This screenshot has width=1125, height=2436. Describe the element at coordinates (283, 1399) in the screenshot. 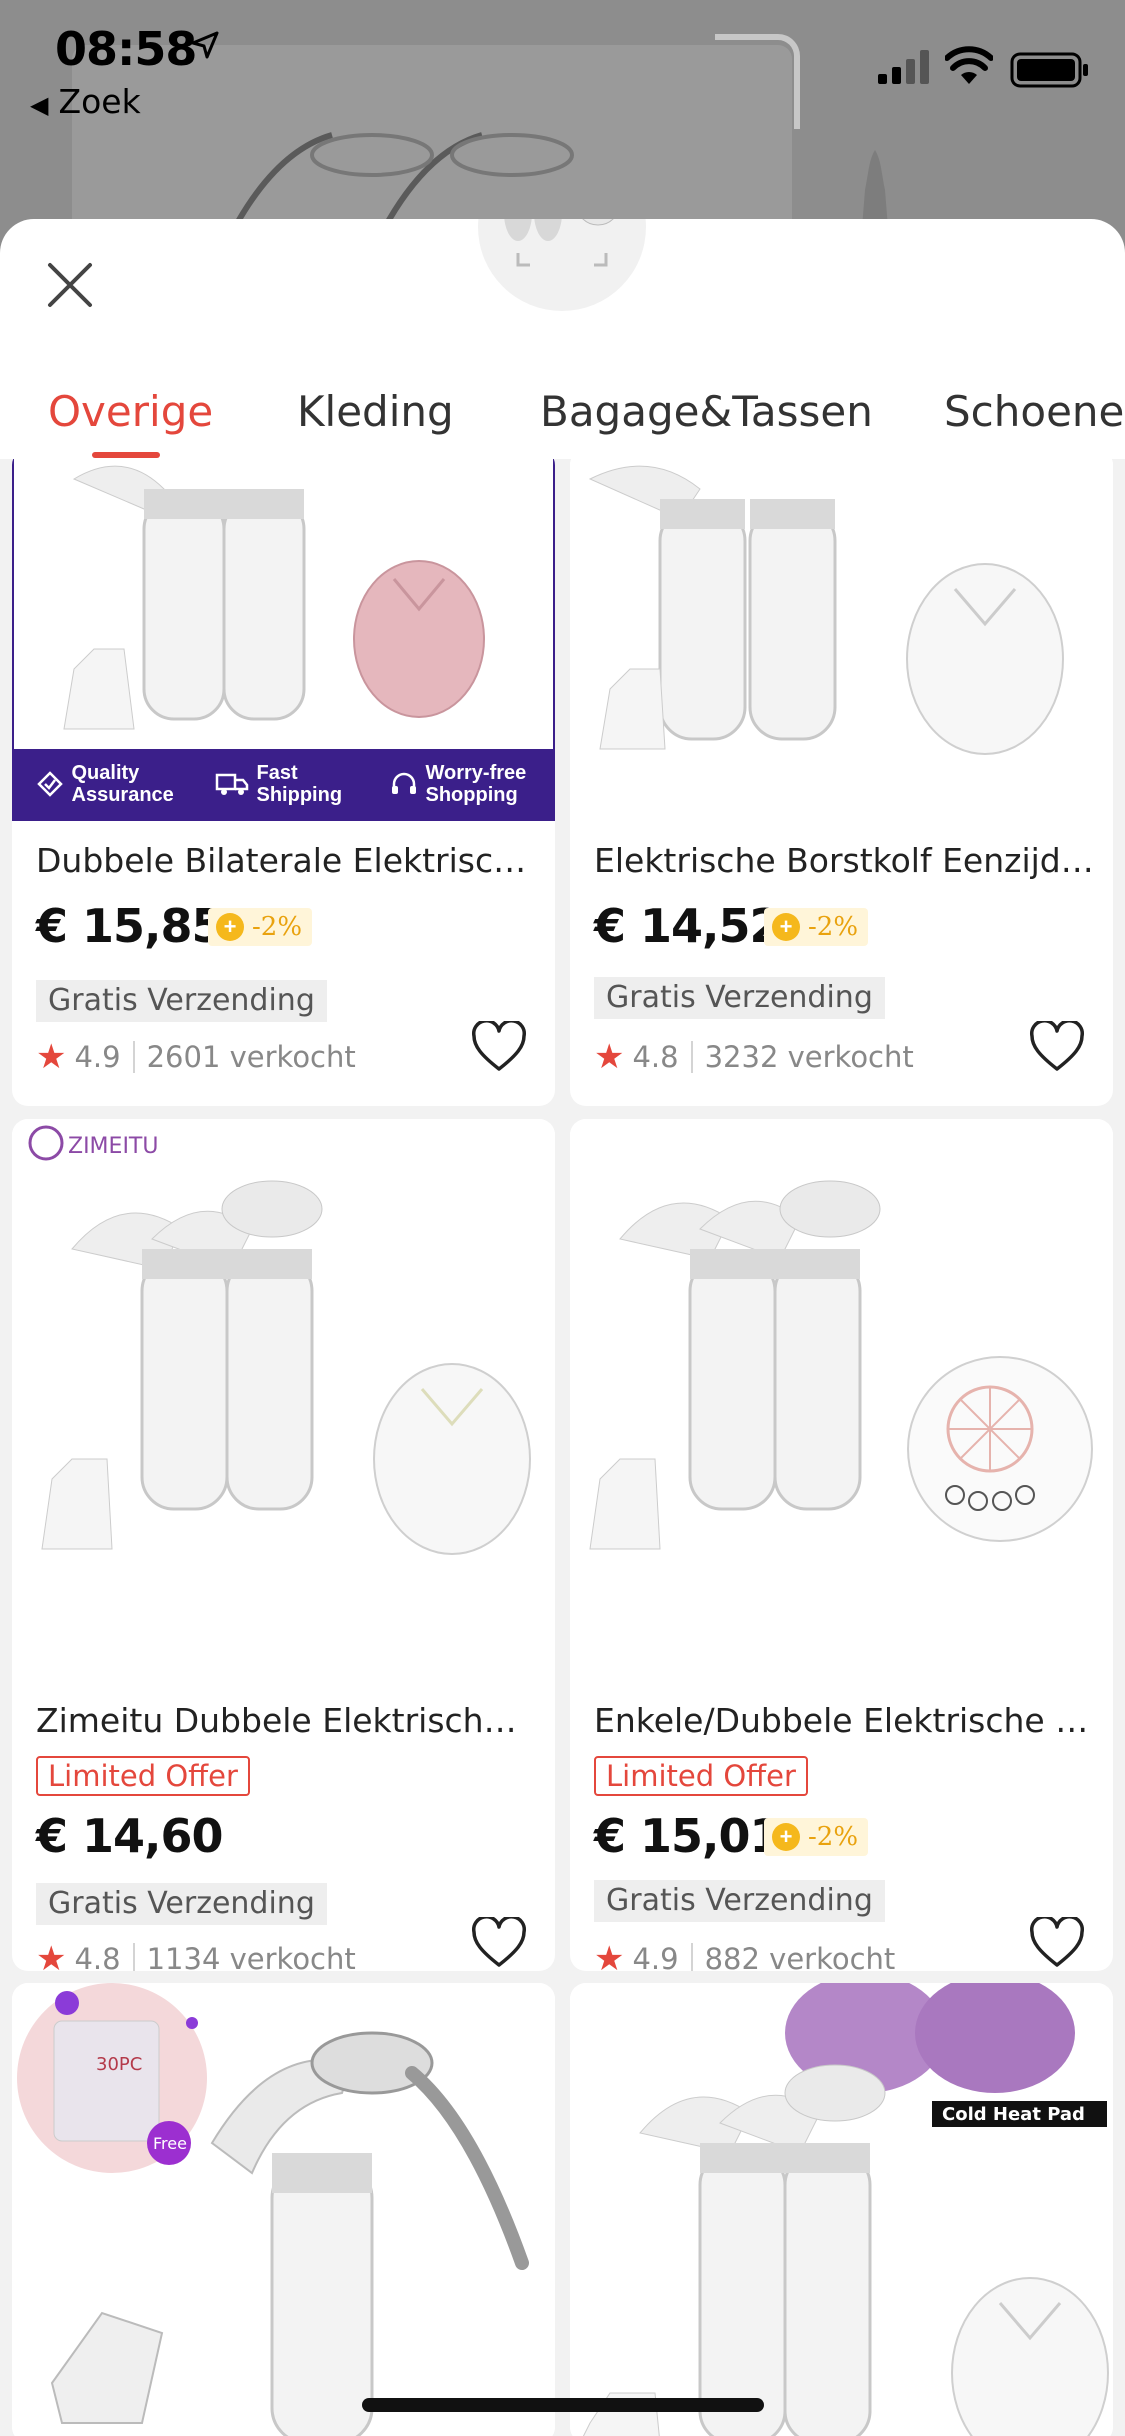

I see `product-image: ZIMEITU` at that location.